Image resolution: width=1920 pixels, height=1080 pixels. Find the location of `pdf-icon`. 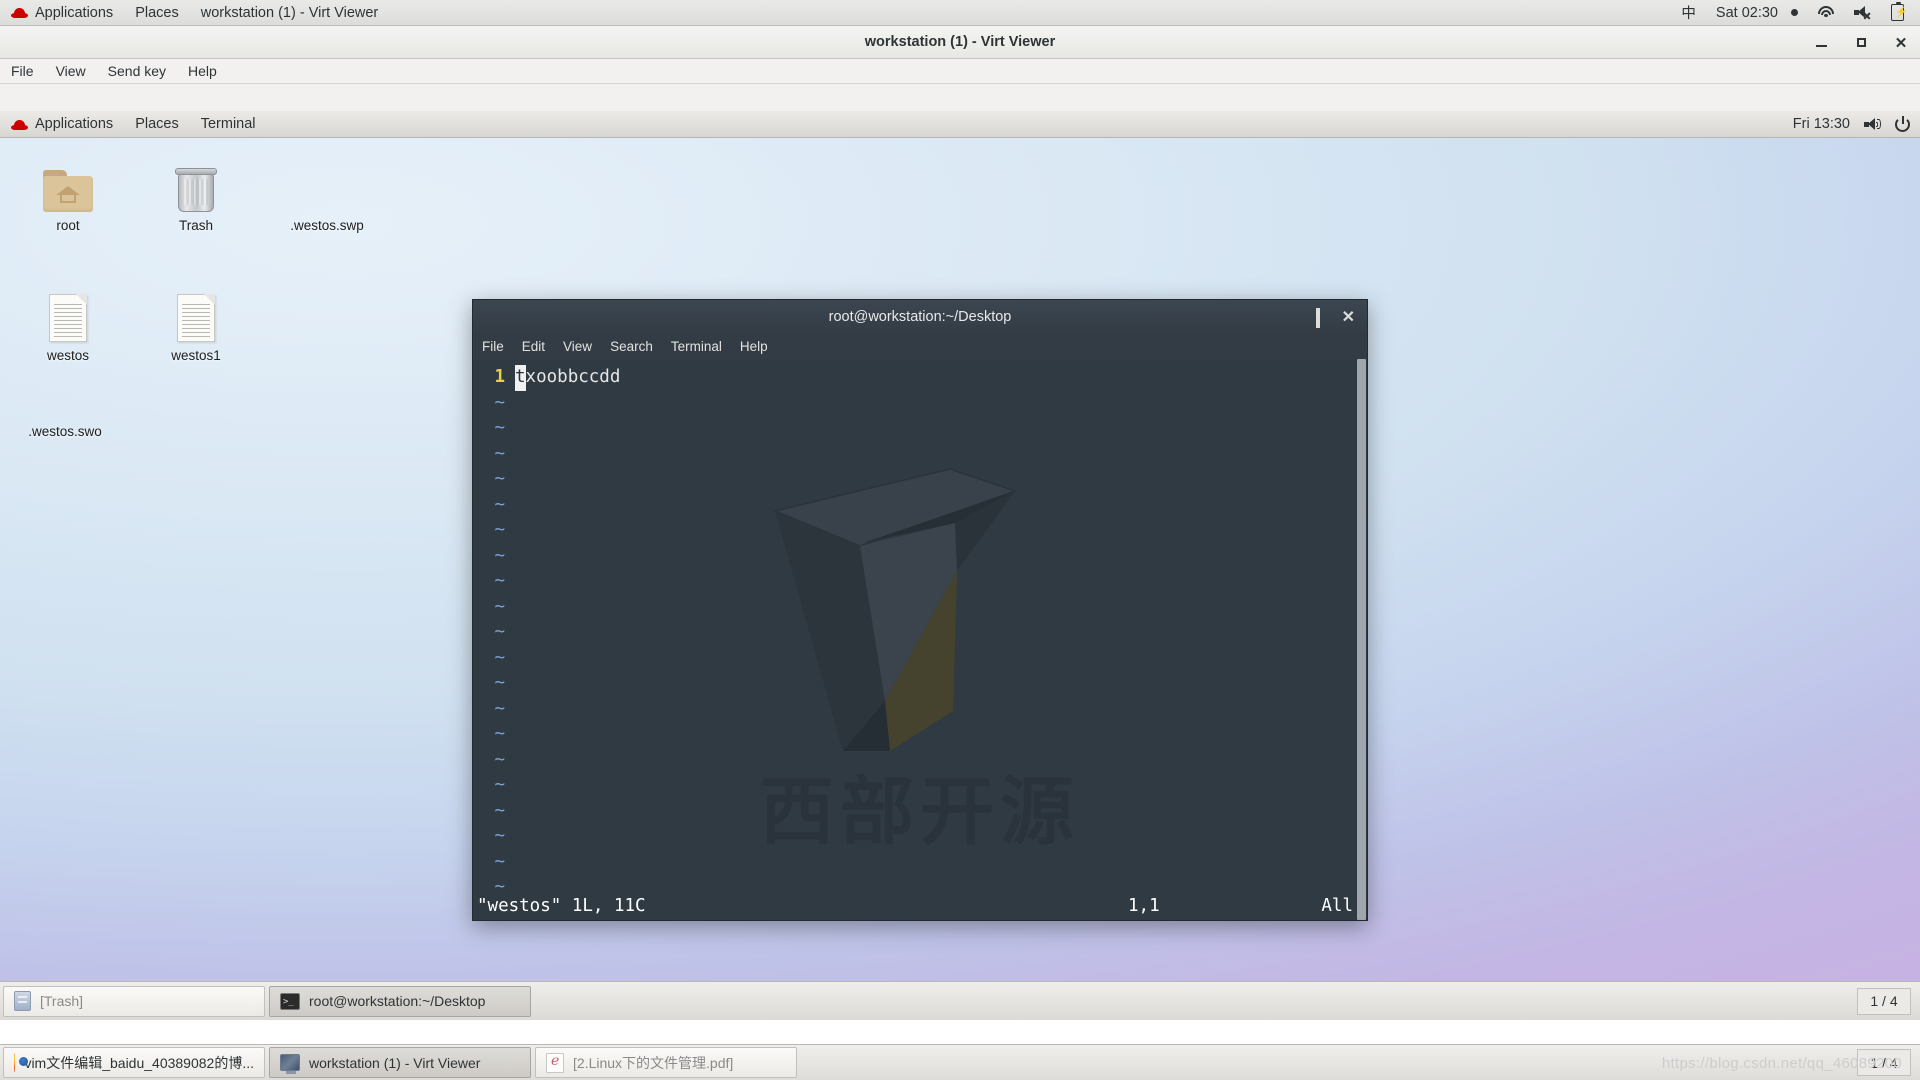

pdf-icon is located at coordinates (555, 1062).